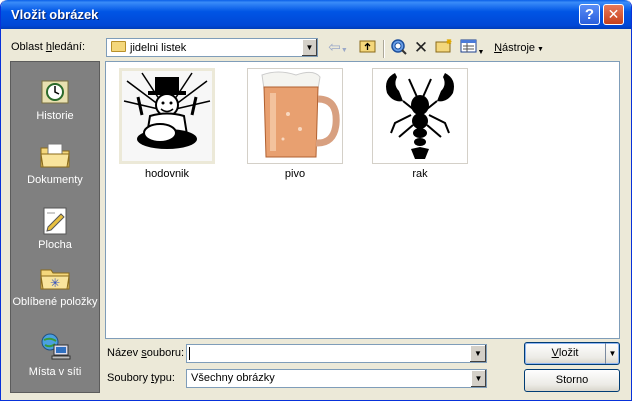  I want to click on help-button: ?, so click(589, 14).